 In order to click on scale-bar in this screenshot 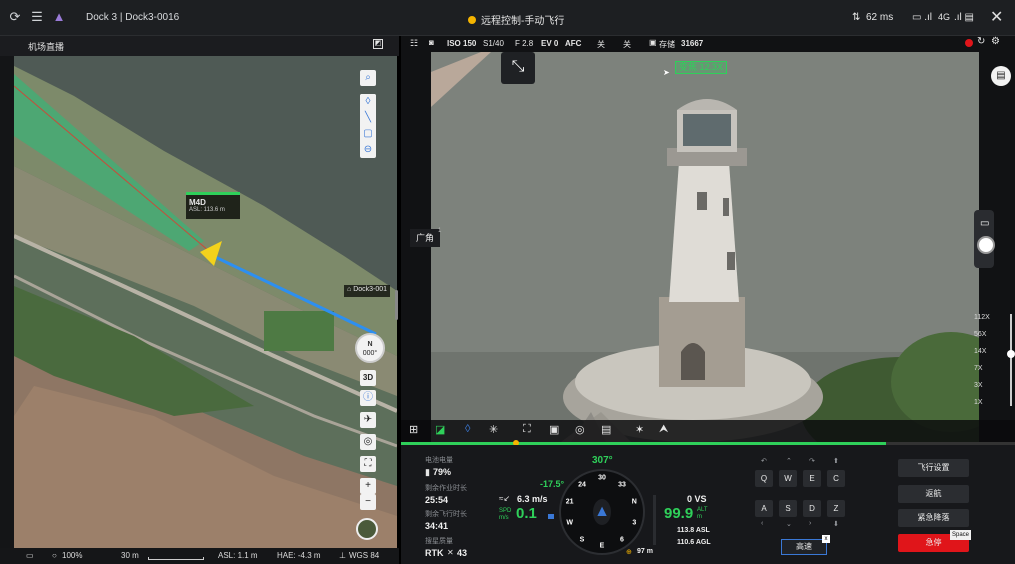, I will do `click(176, 558)`.